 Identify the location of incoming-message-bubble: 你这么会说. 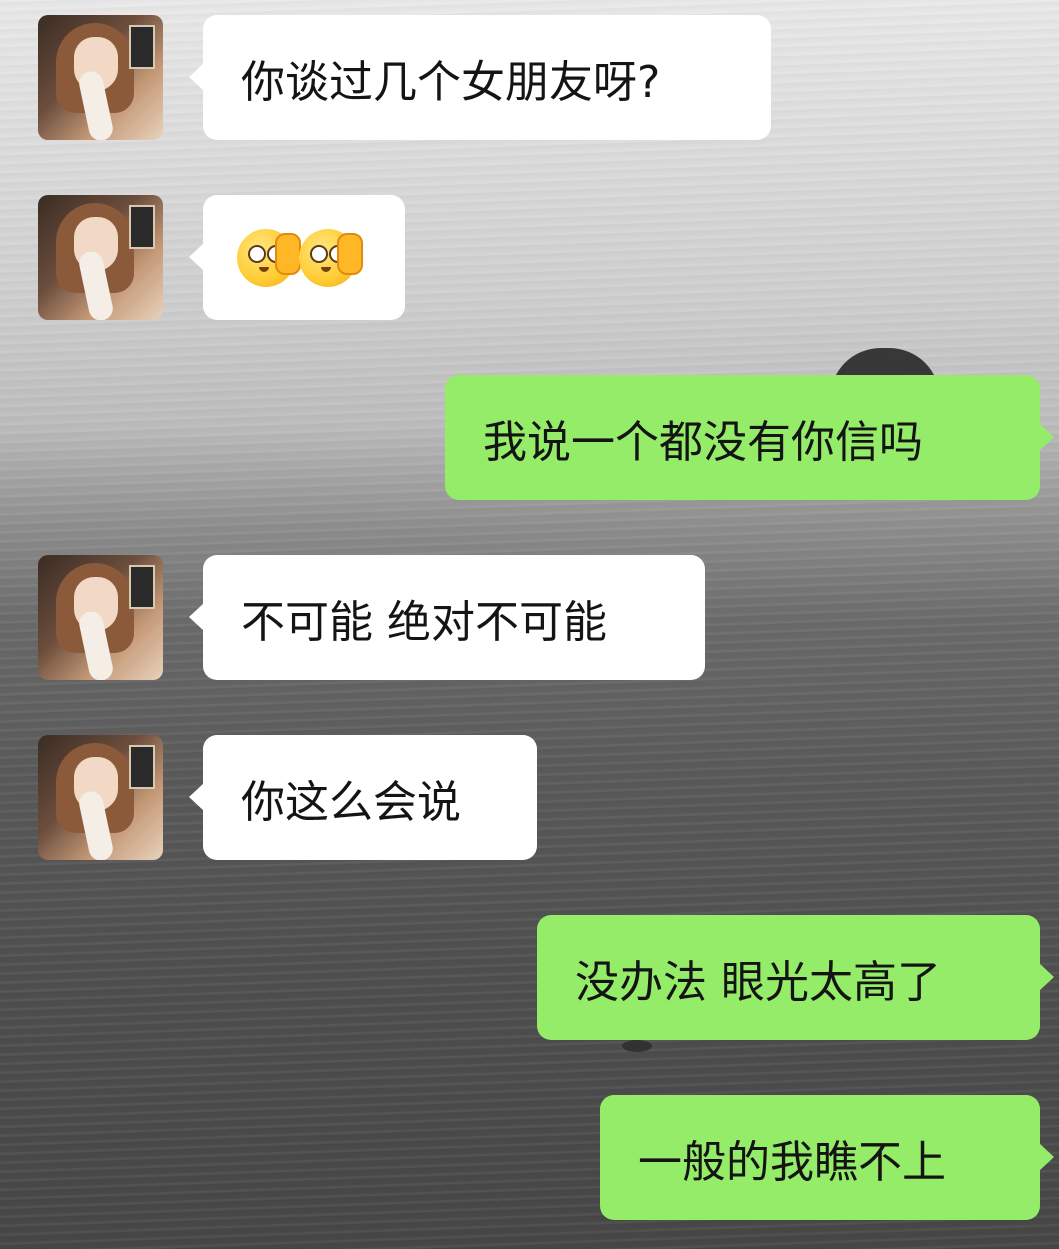
(363, 797).